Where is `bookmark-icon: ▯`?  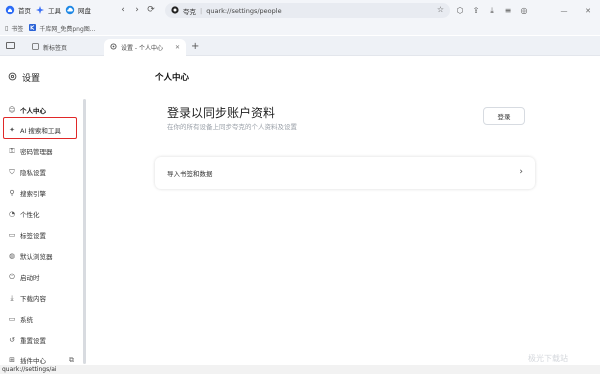
bookmark-icon: ▯ is located at coordinates (7, 28).